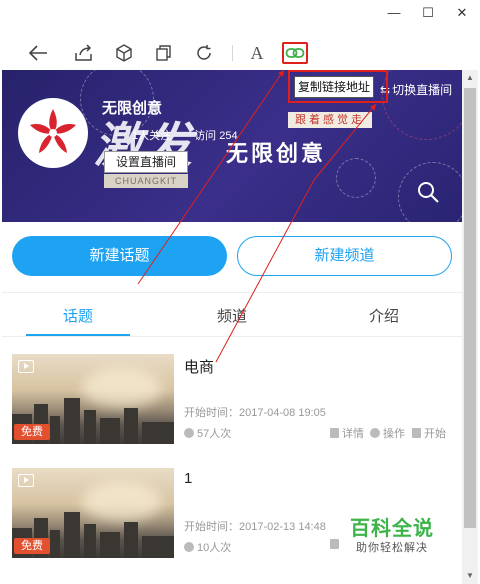 The width and height of the screenshot is (480, 584). Describe the element at coordinates (257, 53) in the screenshot. I see `font-icon: A` at that location.